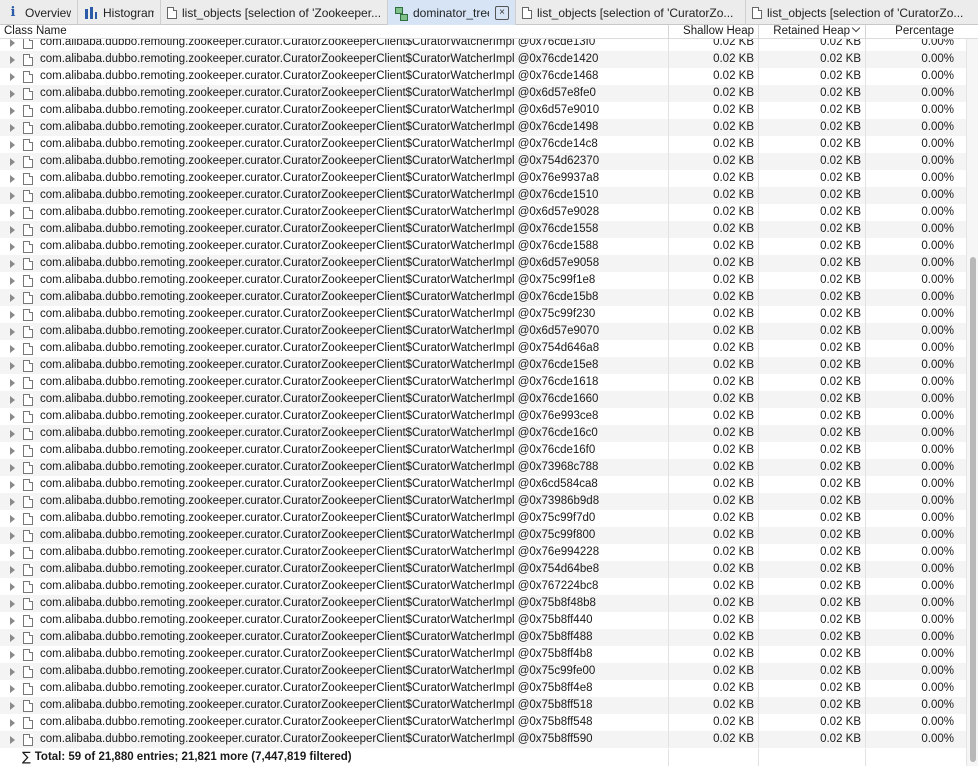  Describe the element at coordinates (714, 32) in the screenshot. I see `column-header-shallow-heap: Shallow Heap` at that location.